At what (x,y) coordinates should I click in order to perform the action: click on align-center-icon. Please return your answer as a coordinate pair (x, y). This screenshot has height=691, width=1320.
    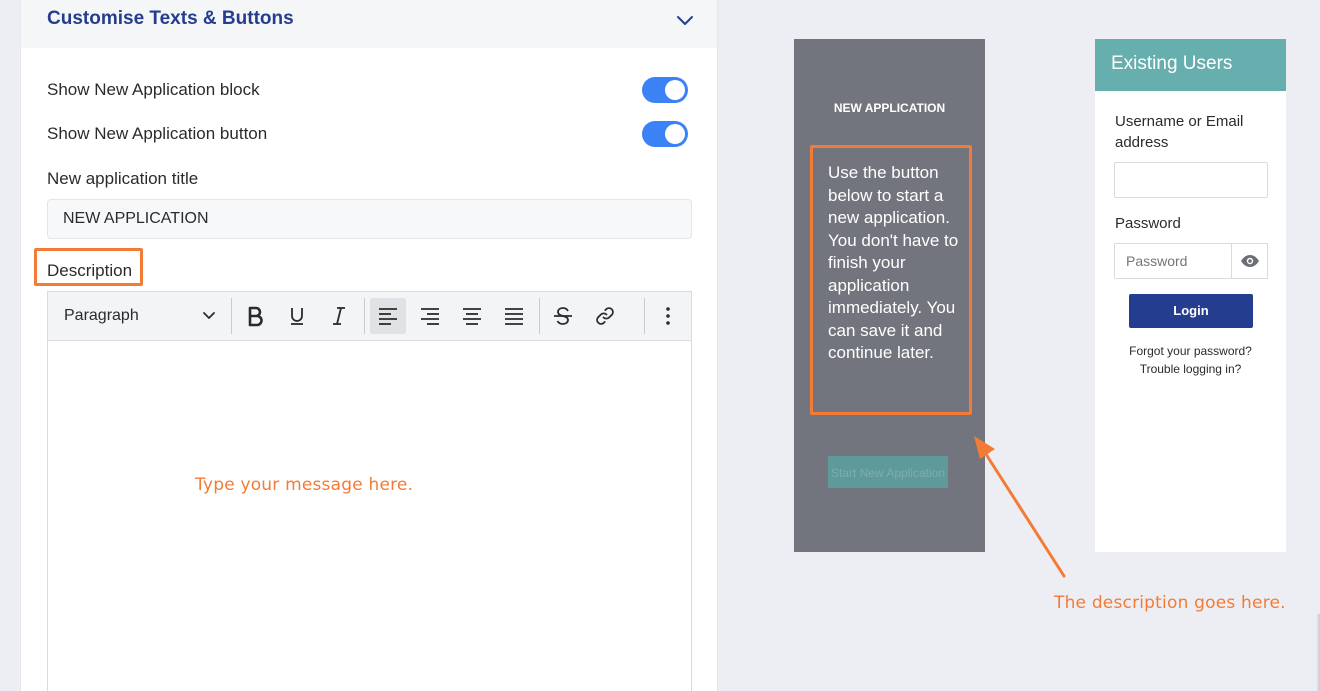
    Looking at the image, I should click on (472, 316).